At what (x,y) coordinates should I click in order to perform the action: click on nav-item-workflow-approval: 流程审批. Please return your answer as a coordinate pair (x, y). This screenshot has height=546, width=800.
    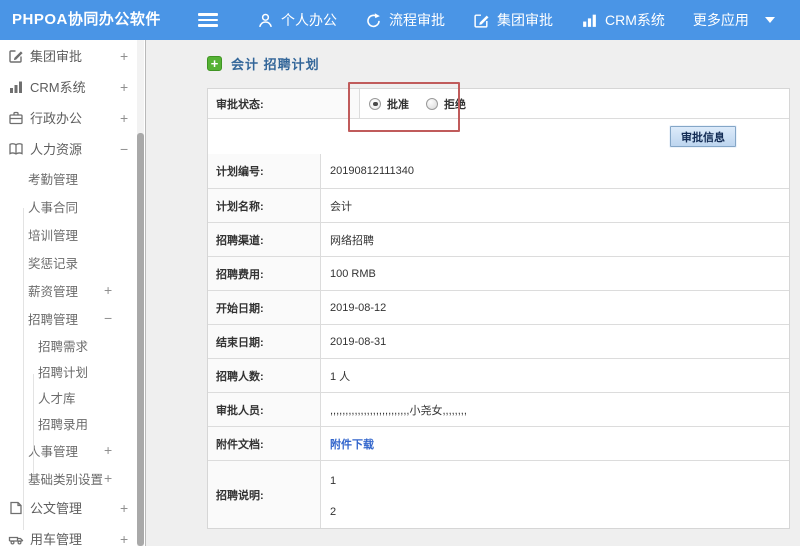
    Looking at the image, I should click on (405, 20).